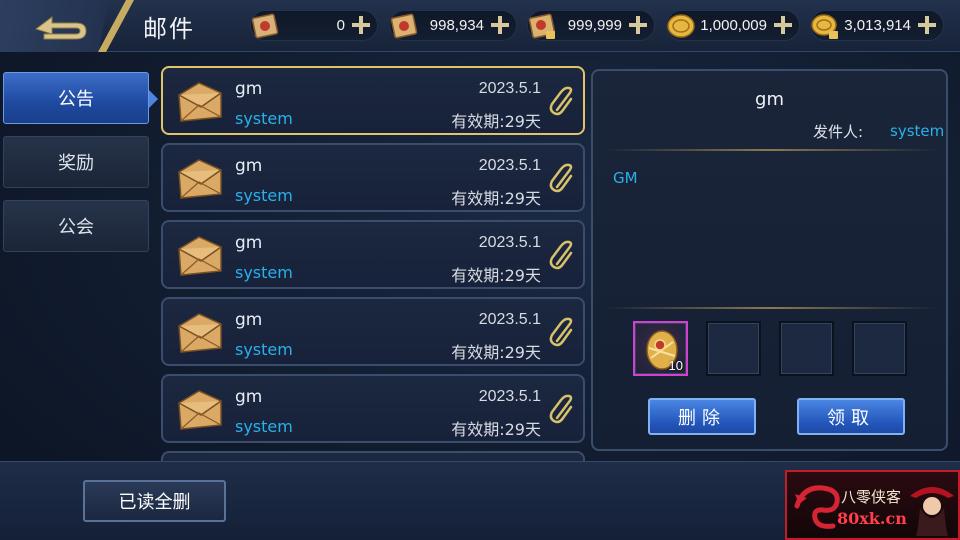 The width and height of the screenshot is (960, 540). What do you see at coordinates (594, 25) in the screenshot?
I see `currency-value: 999,999` at bounding box center [594, 25].